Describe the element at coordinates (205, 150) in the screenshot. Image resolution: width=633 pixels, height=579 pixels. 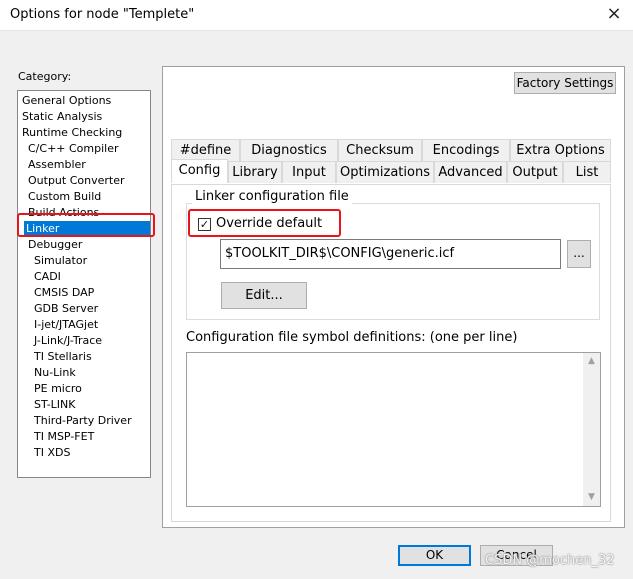
I see `tab-define: #define` at that location.